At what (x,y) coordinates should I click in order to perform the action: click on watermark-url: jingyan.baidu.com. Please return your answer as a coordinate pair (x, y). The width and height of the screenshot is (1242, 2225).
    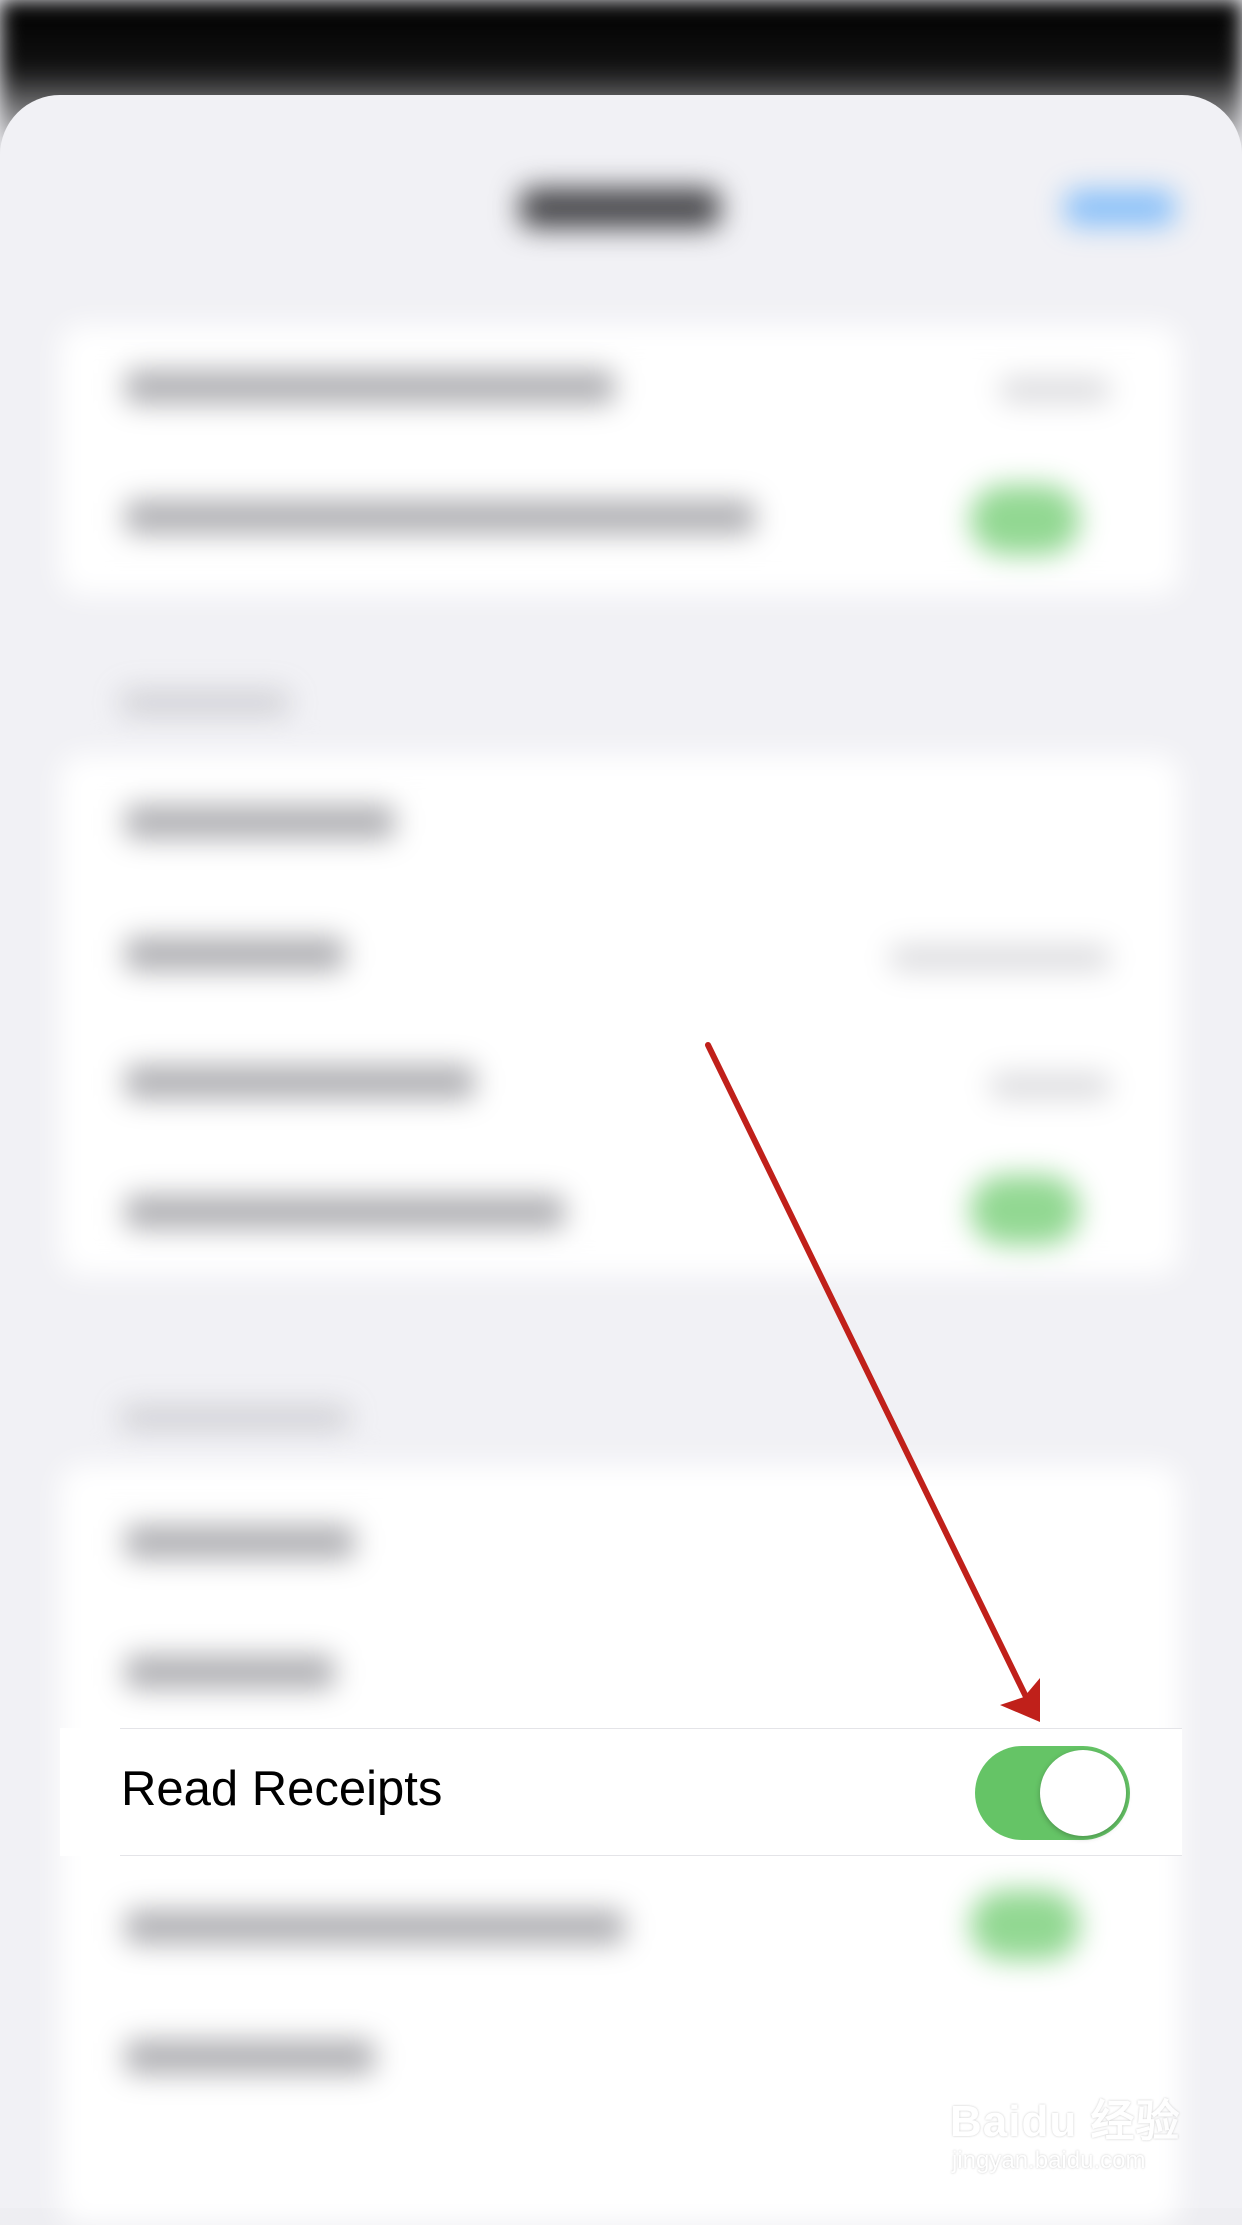
    Looking at the image, I should click on (1049, 2160).